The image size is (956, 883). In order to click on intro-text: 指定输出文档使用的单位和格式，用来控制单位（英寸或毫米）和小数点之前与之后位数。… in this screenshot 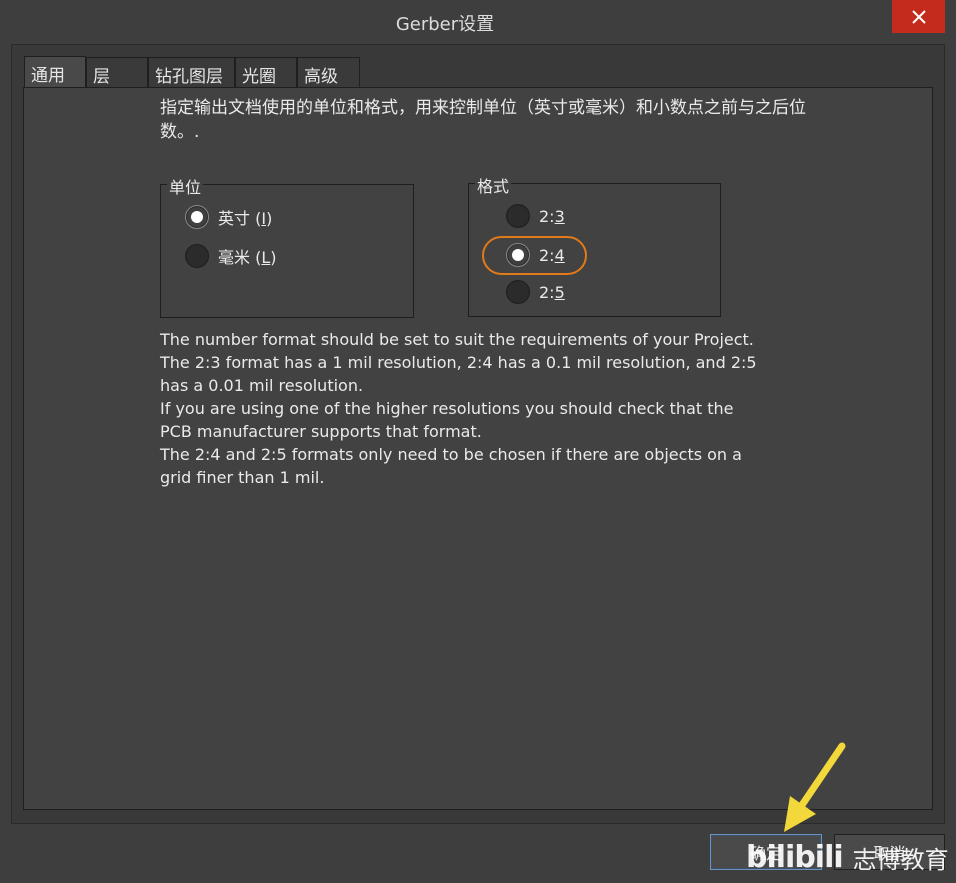, I will do `click(483, 120)`.